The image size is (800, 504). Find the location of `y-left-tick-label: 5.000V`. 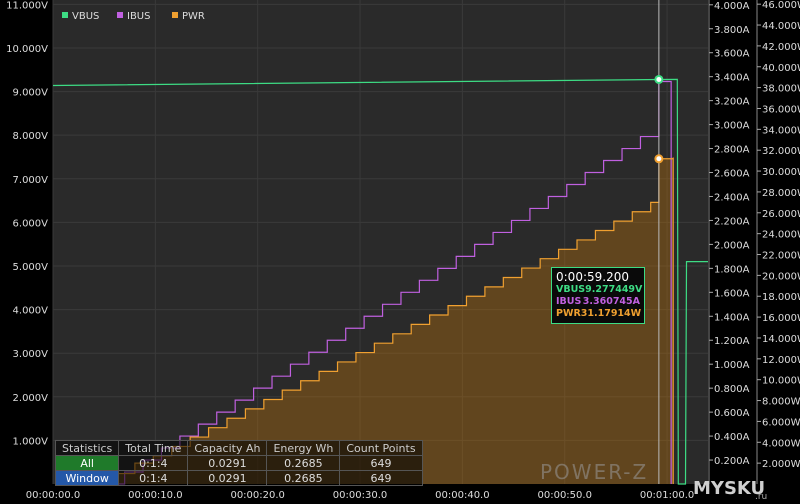

y-left-tick-label: 5.000V is located at coordinates (31, 267).